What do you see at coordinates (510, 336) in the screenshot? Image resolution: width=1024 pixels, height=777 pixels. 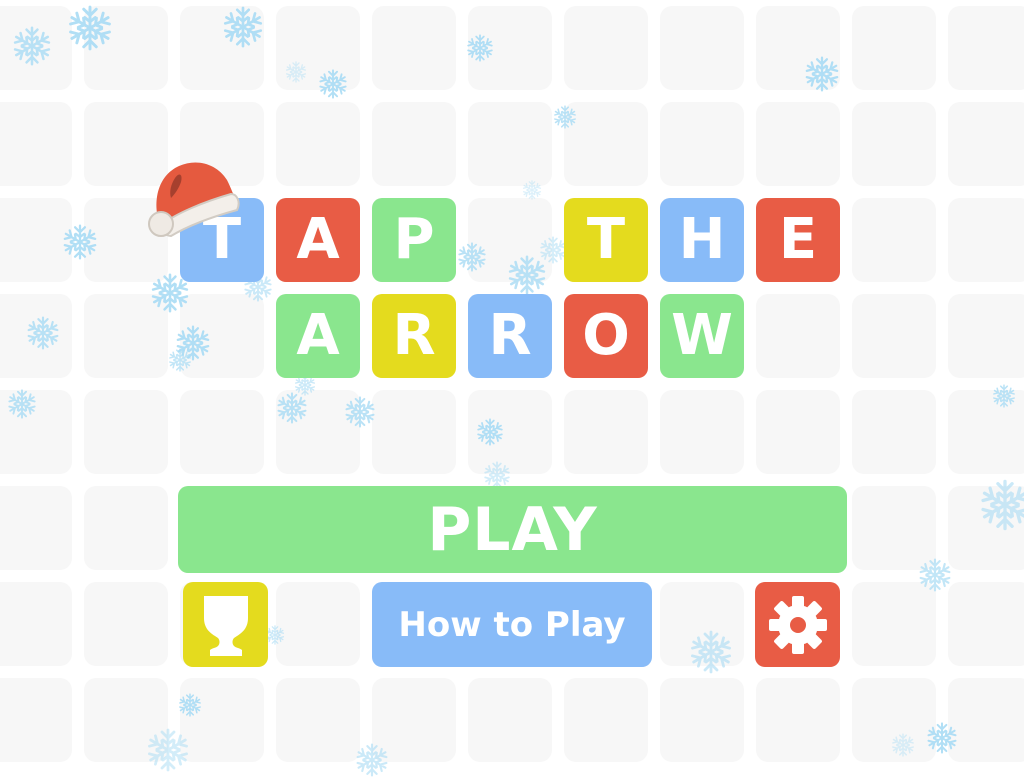 I see `logo-letter-r2: R` at bounding box center [510, 336].